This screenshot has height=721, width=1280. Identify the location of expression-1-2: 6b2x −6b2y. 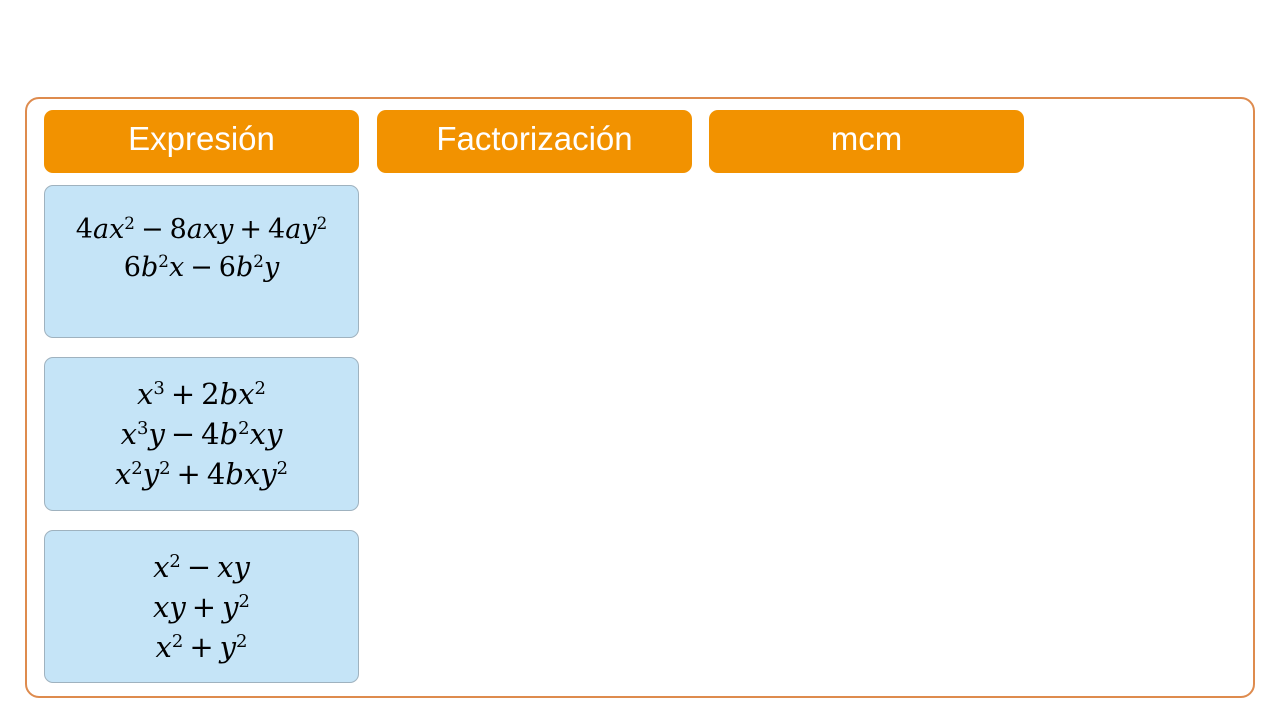
(201, 266).